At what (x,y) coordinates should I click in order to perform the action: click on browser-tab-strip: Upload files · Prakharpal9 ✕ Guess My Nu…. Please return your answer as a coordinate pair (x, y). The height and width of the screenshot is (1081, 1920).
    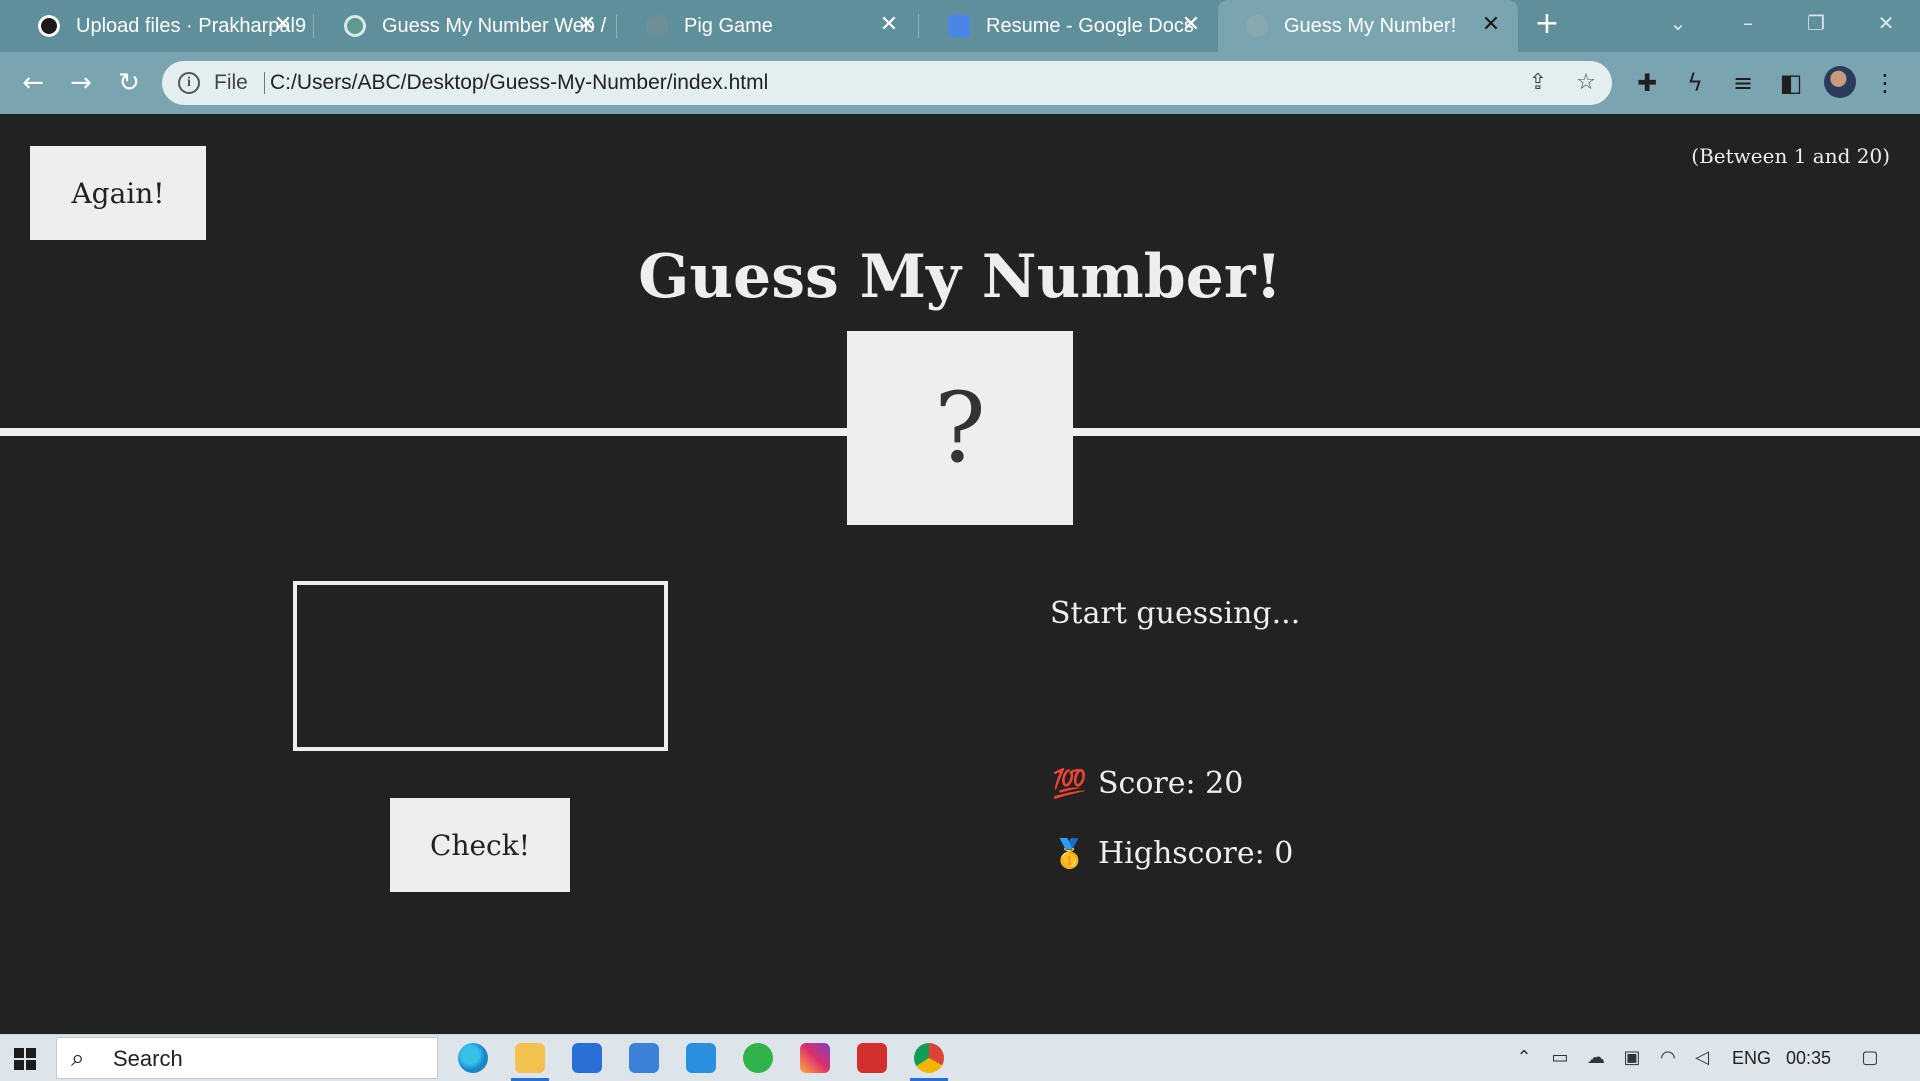
    Looking at the image, I should click on (960, 26).